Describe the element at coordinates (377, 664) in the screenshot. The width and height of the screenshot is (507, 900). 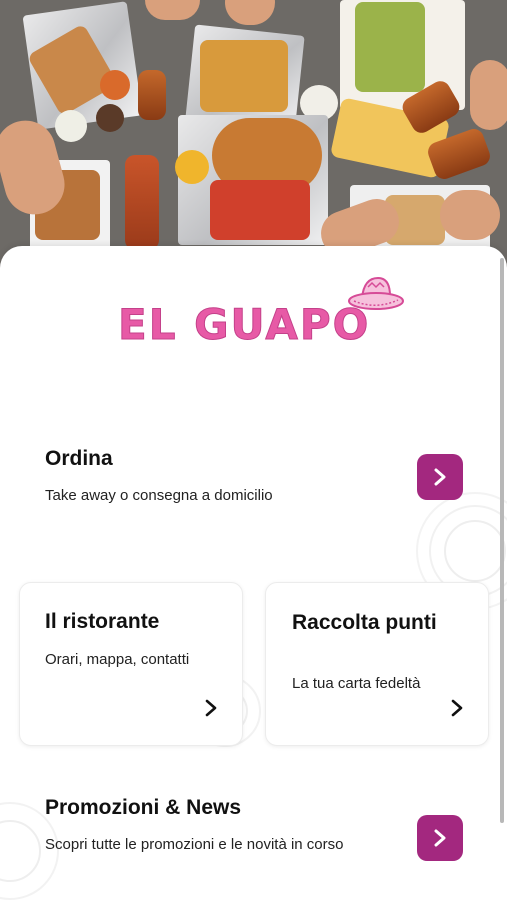
I see `loyalty-card: Raccolta punti La tua carta fedeltà` at that location.